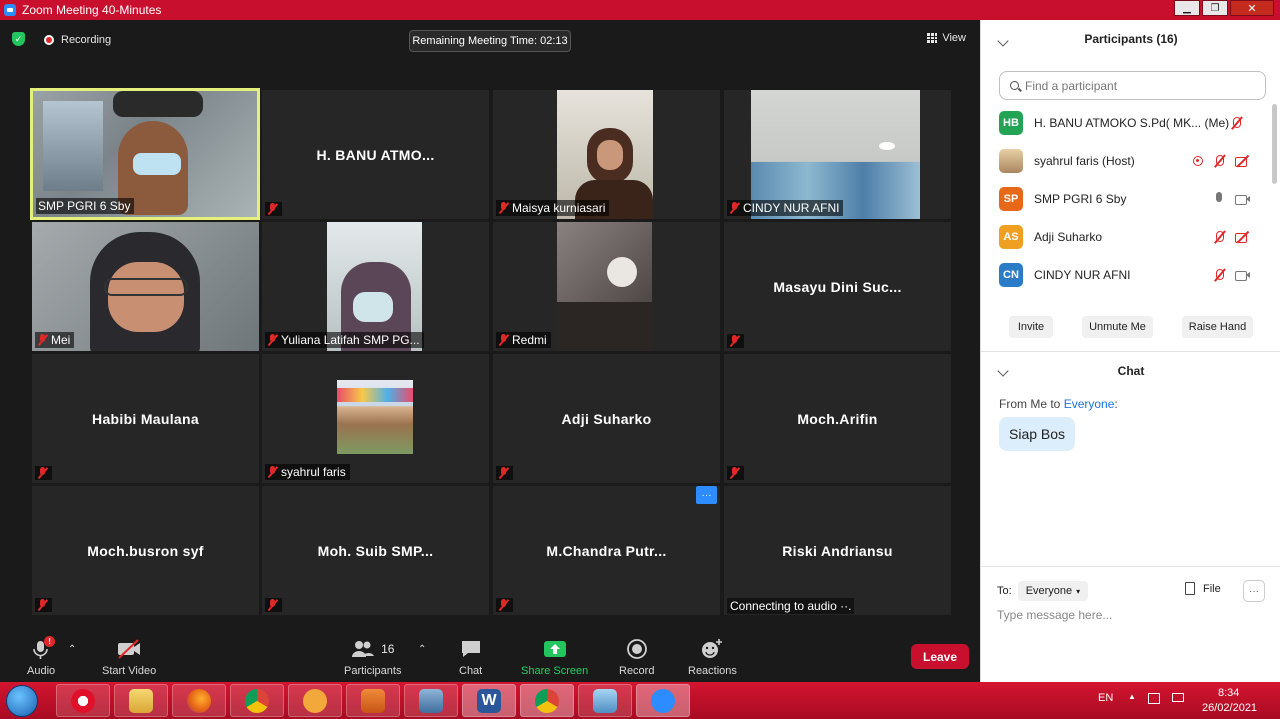 The image size is (1280, 719). What do you see at coordinates (41, 656) in the screenshot?
I see `audio-button: ! Audio` at bounding box center [41, 656].